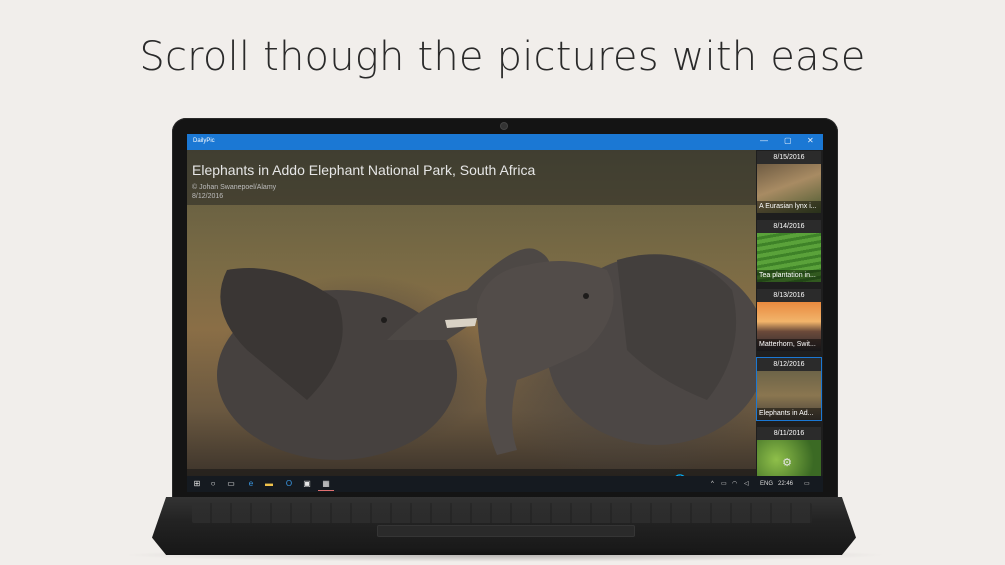 The height and width of the screenshot is (565, 1005). Describe the element at coordinates (766, 484) in the screenshot. I see `language-indicator: ENG` at that location.